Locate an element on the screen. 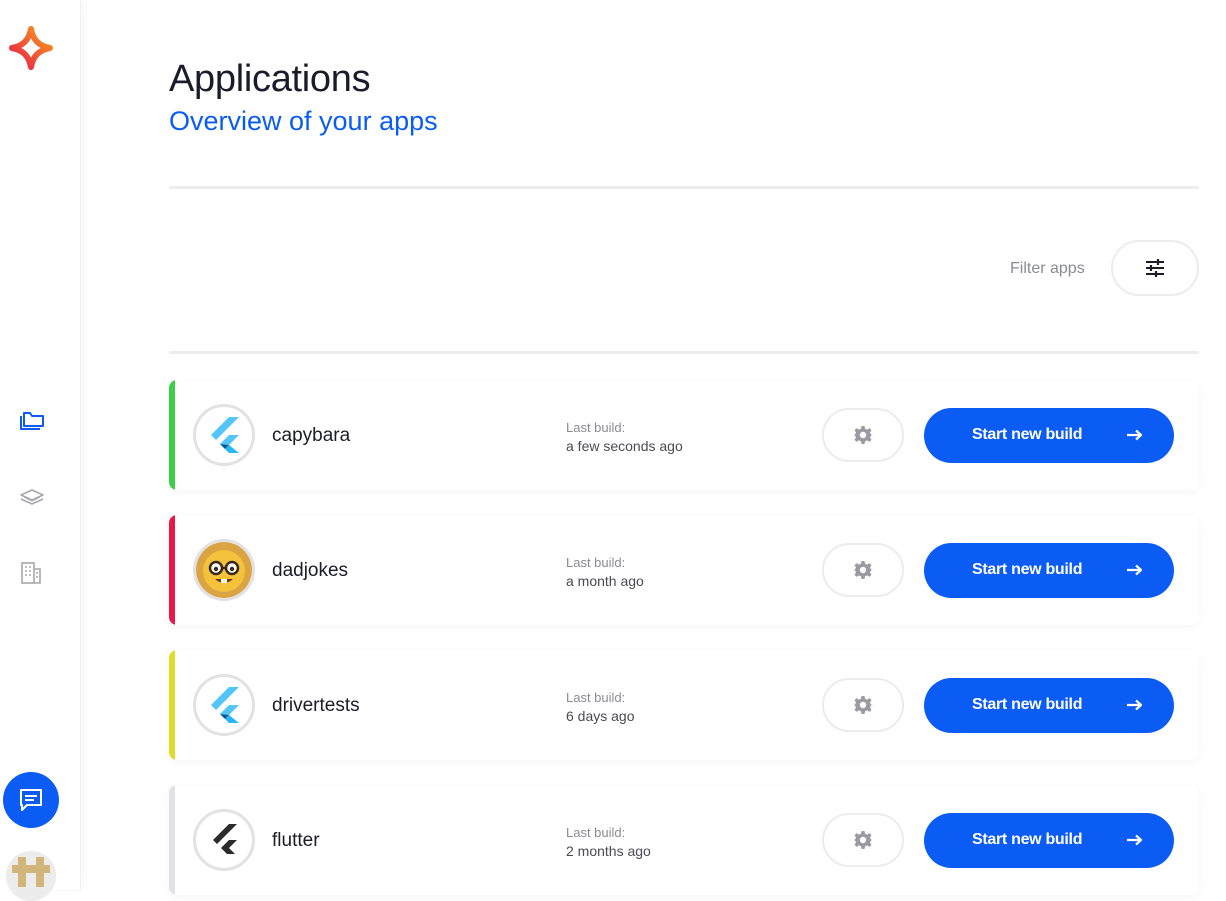 The image size is (1226, 901). app-name: capybara is located at coordinates (311, 436).